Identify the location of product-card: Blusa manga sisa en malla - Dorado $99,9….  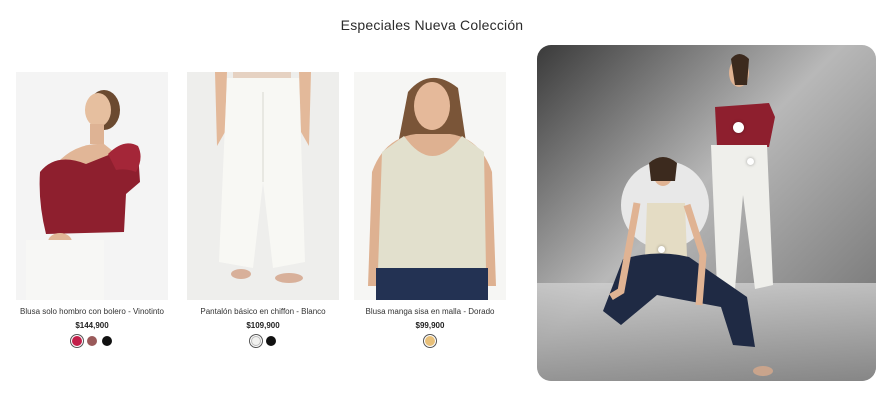
(430, 210).